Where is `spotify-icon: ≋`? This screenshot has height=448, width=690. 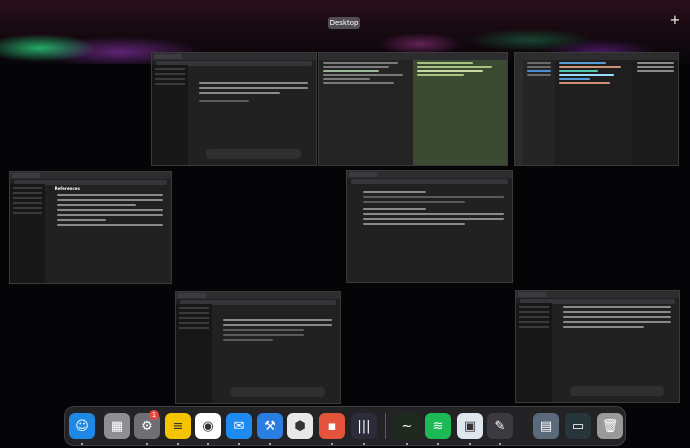
spotify-icon: ≋ is located at coordinates (438, 426).